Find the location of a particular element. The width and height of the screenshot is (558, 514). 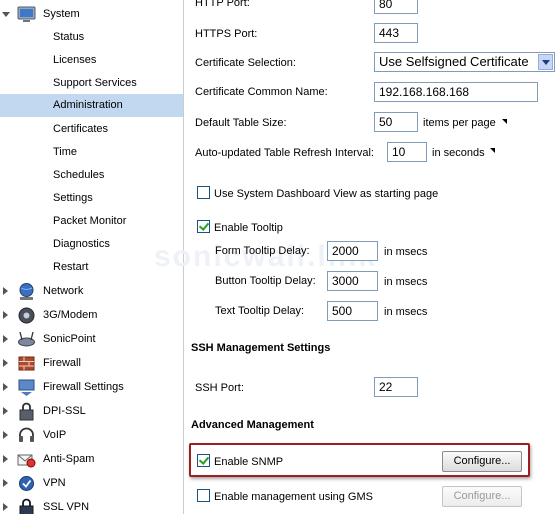

enable-gms-label: Enable management using GMS is located at coordinates (293, 497).